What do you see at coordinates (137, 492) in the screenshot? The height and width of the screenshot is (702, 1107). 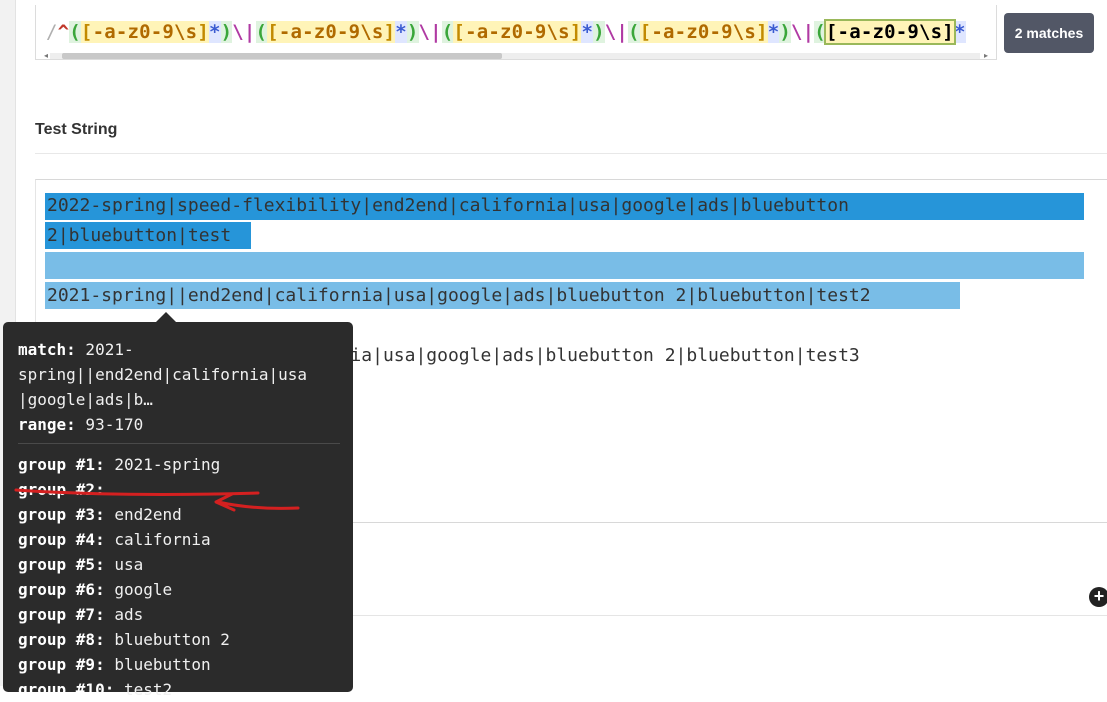 I see `annotation-underline` at bounding box center [137, 492].